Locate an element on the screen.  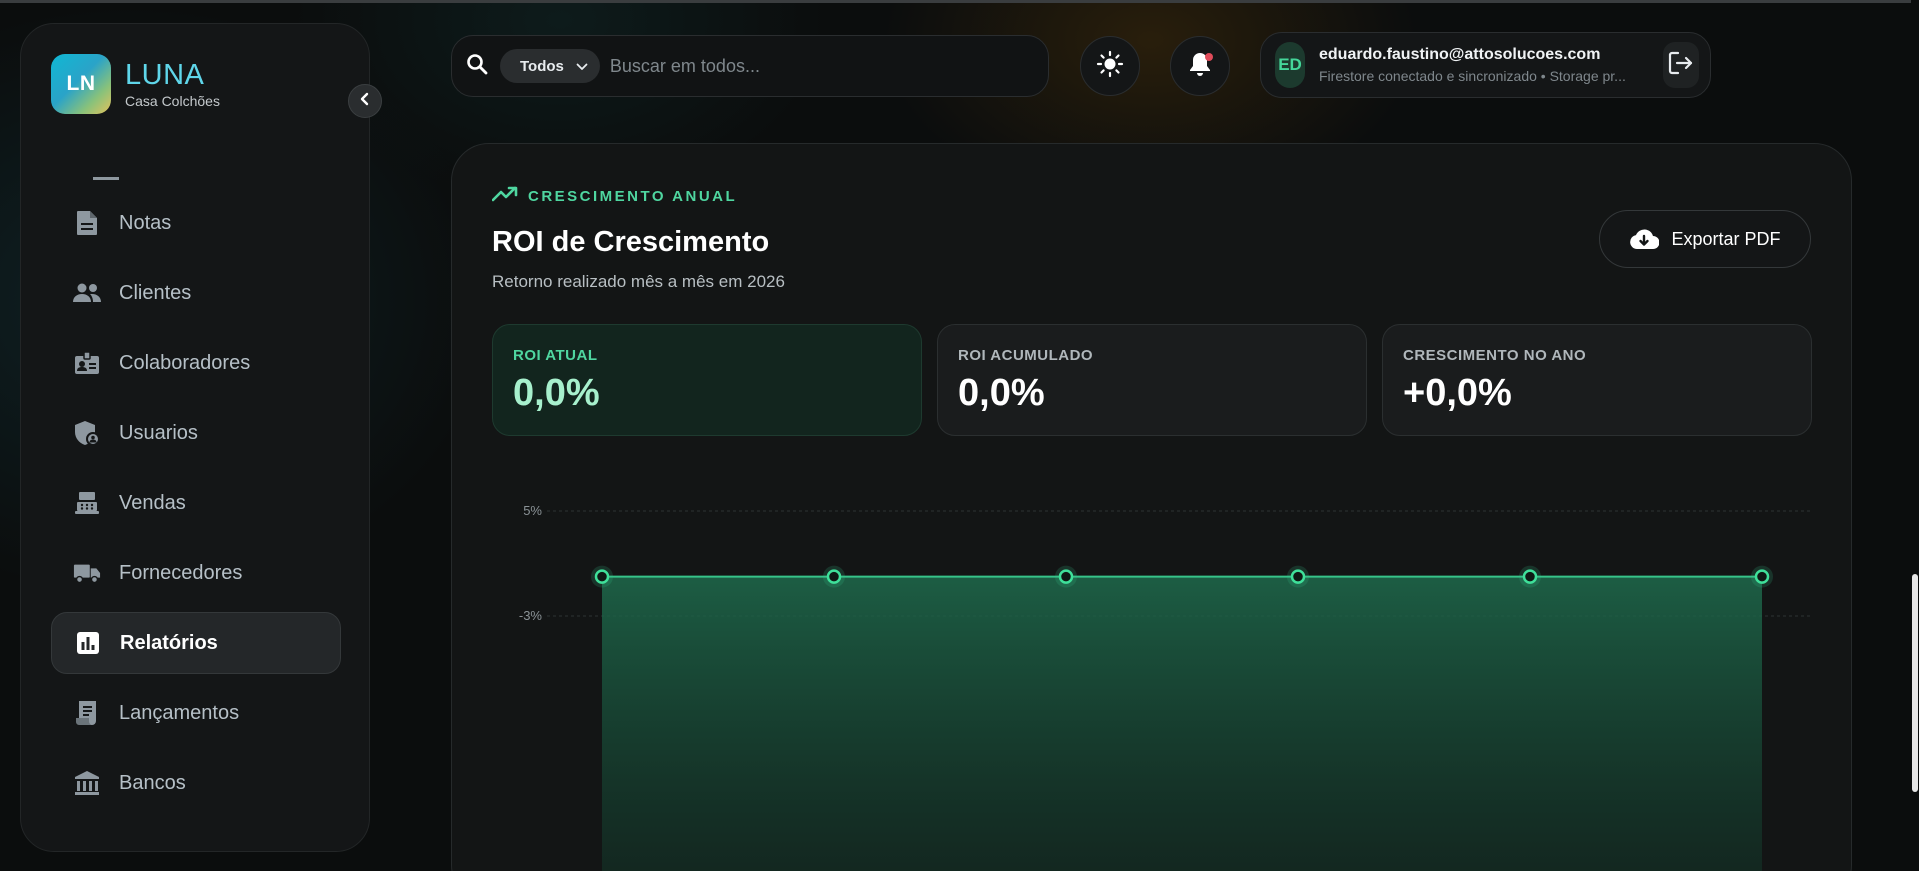
y-tick-label: 5% is located at coordinates (532, 511).